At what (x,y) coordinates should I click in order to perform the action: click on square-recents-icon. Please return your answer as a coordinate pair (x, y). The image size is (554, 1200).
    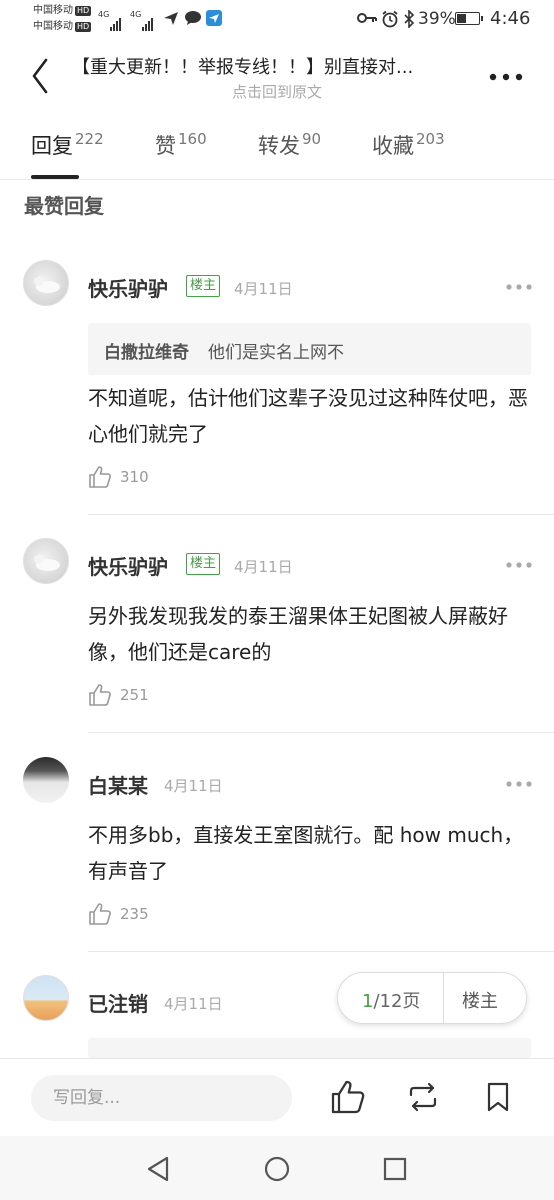
    Looking at the image, I should click on (395, 1169).